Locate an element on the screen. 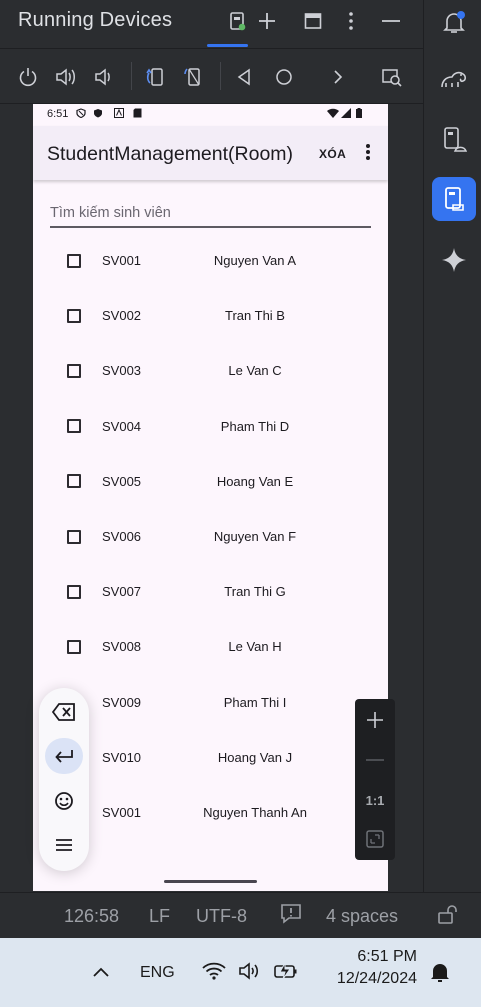 The image size is (481, 1007). wifi-tray-icon is located at coordinates (214, 973).